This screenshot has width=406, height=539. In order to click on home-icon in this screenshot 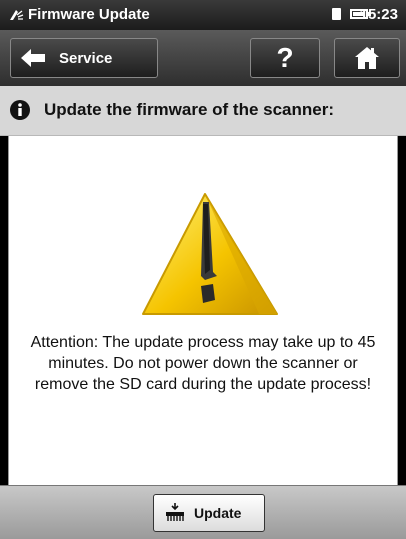, I will do `click(367, 58)`.